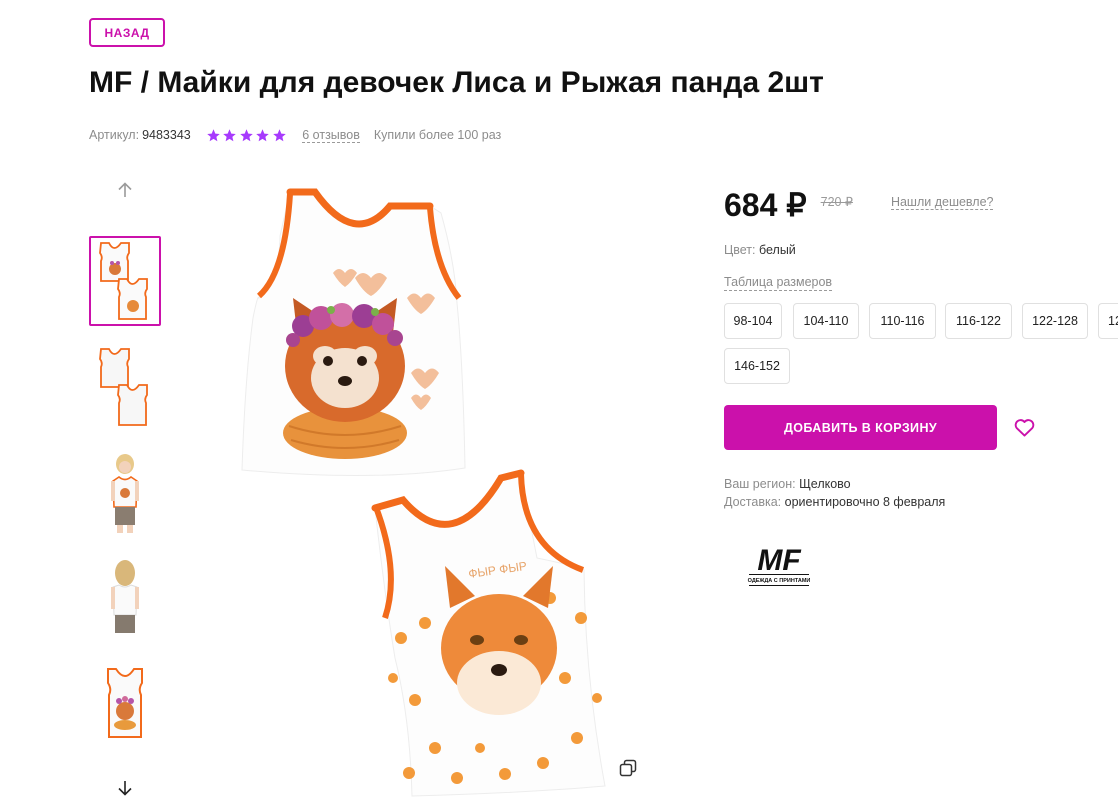 The height and width of the screenshot is (810, 1118). I want to click on size-option: 104-110, so click(826, 321).